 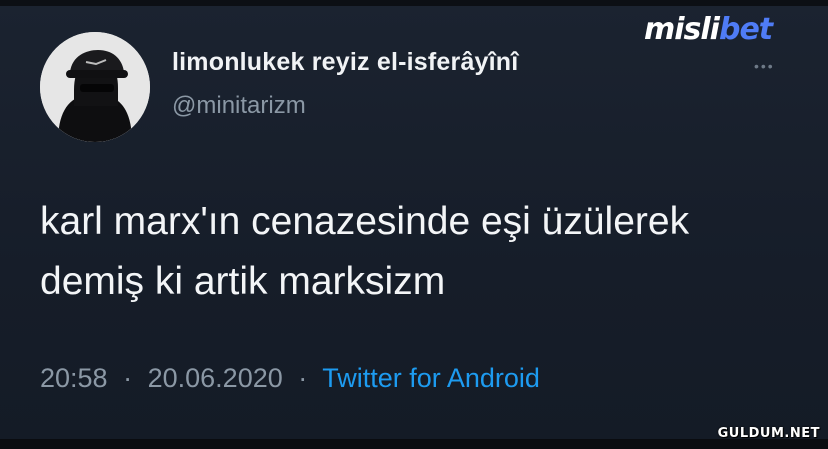 What do you see at coordinates (414, 444) in the screenshot?
I see `bottom-border` at bounding box center [414, 444].